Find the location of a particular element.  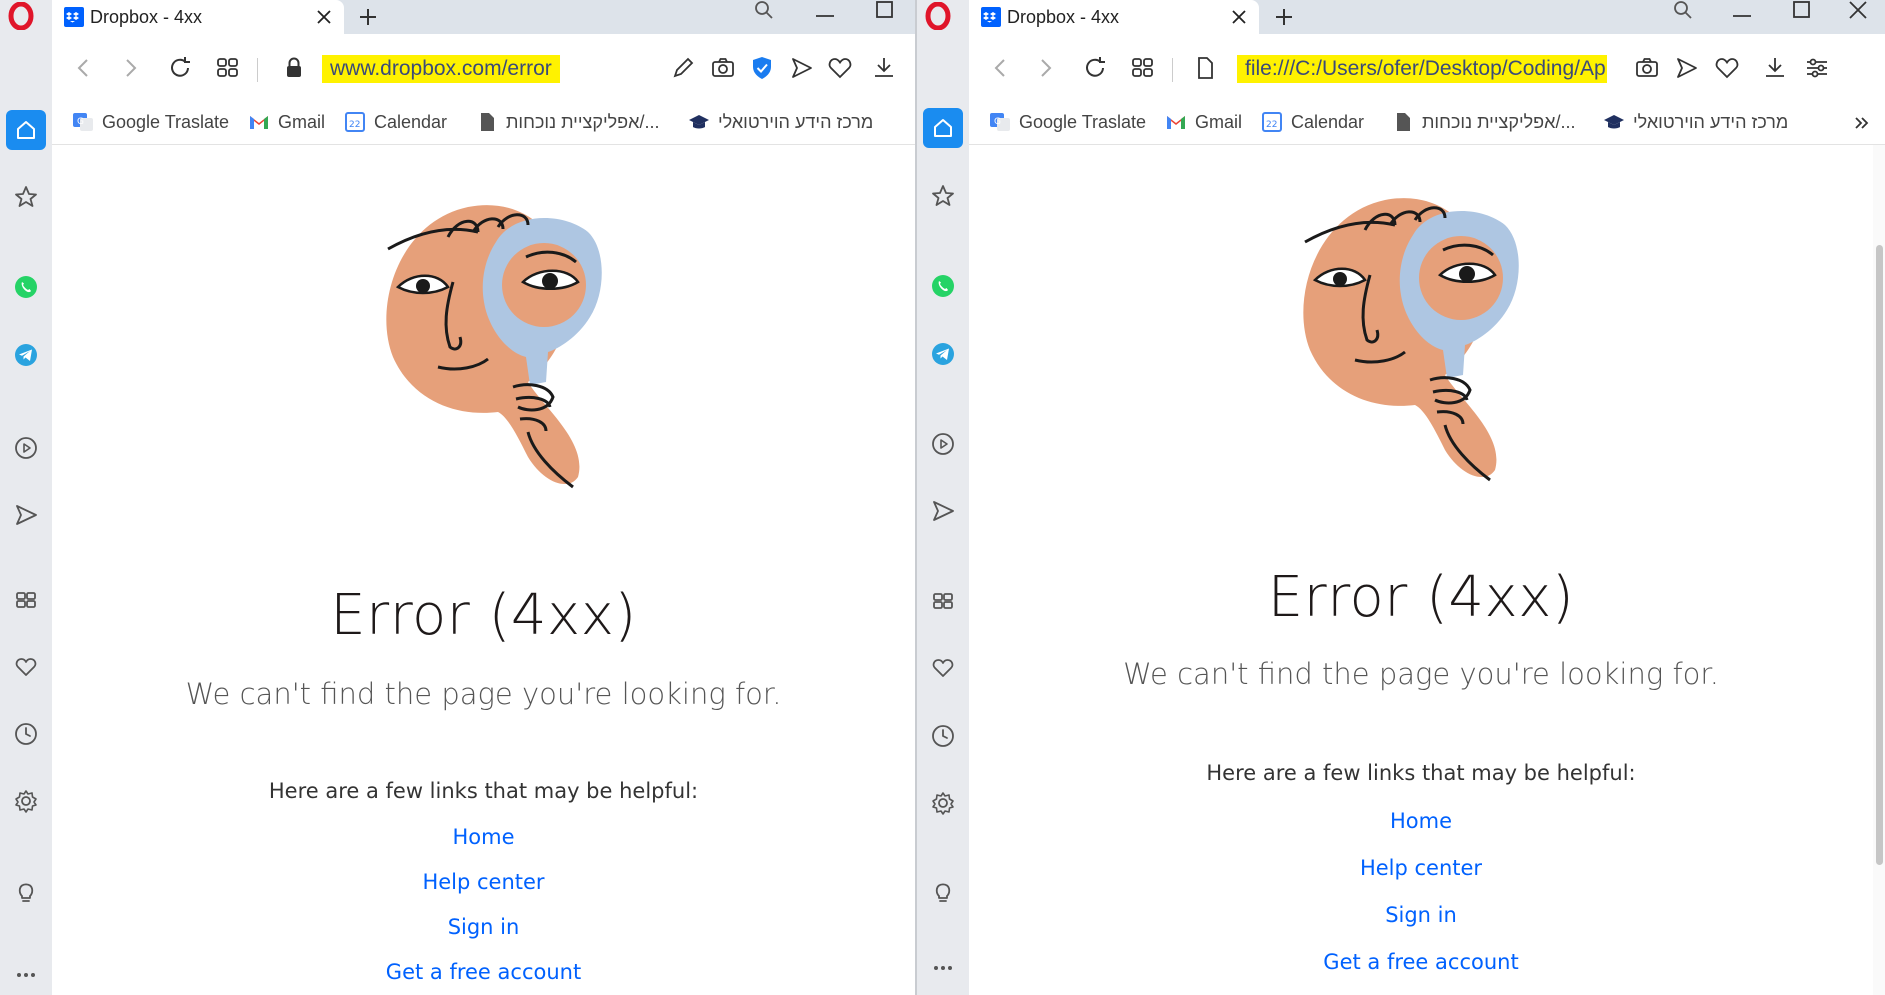

url-field: file:///C:/Users/ofer/Desktop/Coding/App is located at coordinates (1422, 69).